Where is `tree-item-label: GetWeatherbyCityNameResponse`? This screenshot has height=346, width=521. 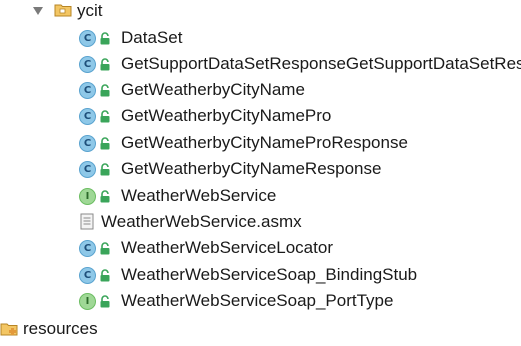
tree-item-label: GetWeatherbyCityNameResponse is located at coordinates (251, 168).